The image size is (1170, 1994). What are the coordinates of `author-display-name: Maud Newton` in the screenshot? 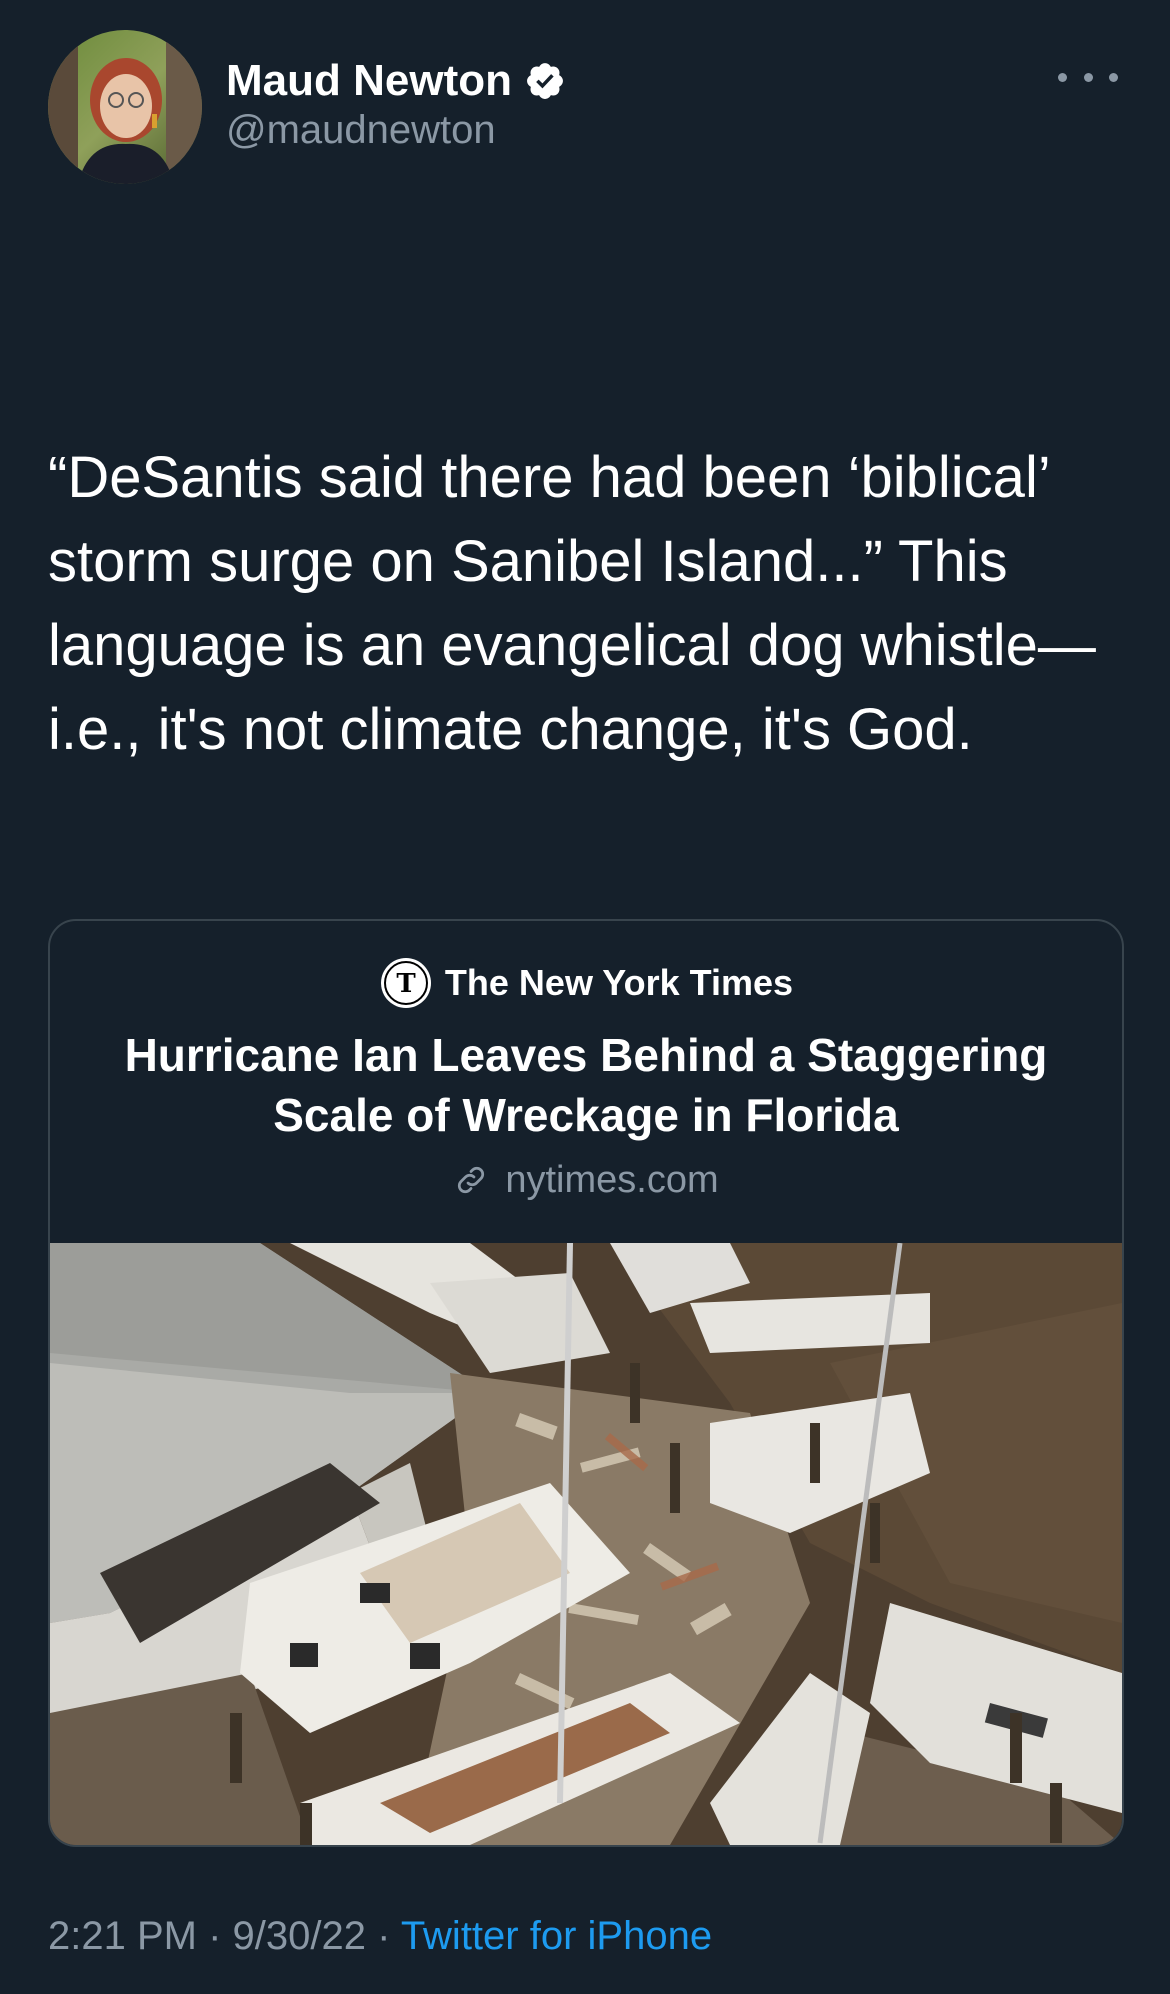 It's located at (369, 81).